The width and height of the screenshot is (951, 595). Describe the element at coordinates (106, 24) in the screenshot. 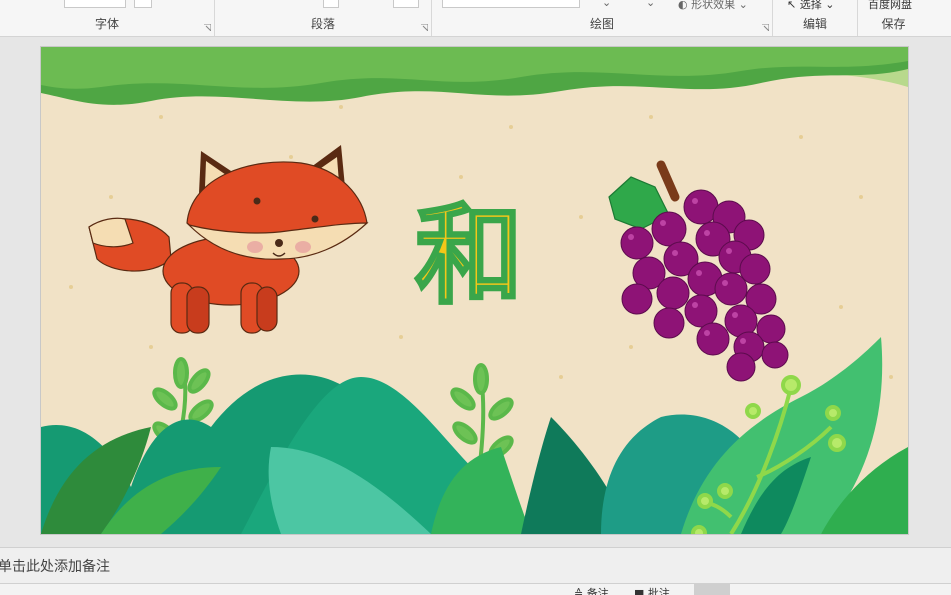

I see `font-group-label: 字体` at that location.